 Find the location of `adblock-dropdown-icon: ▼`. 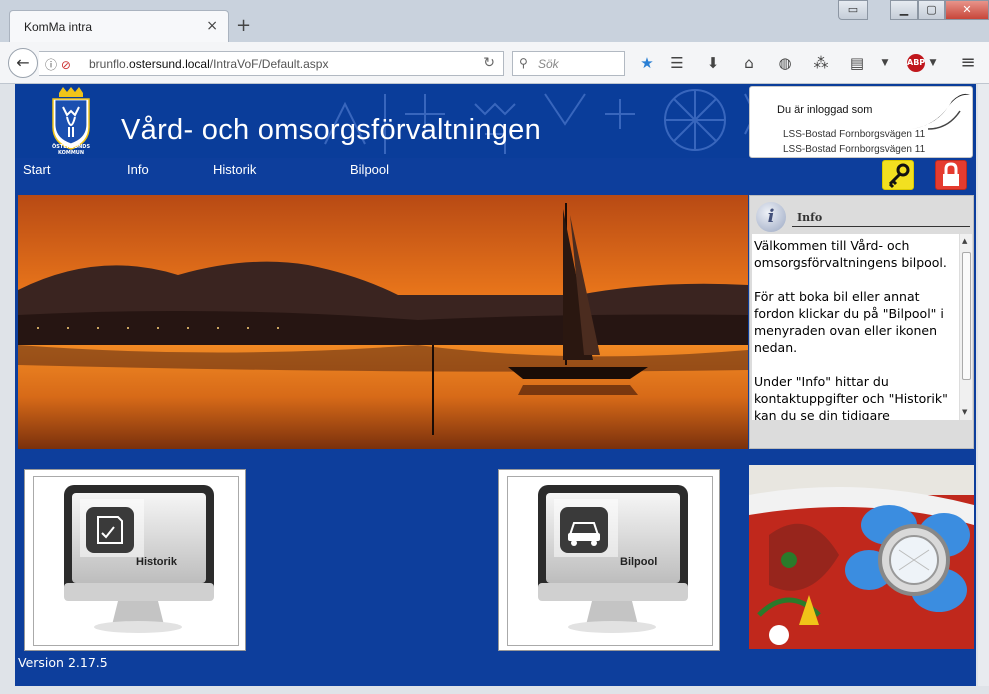

adblock-dropdown-icon: ▼ is located at coordinates (933, 63).